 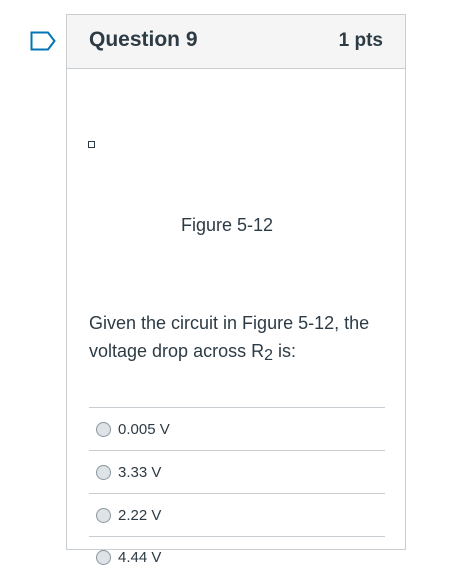 What do you see at coordinates (43, 41) in the screenshot?
I see `flag-question-icon` at bounding box center [43, 41].